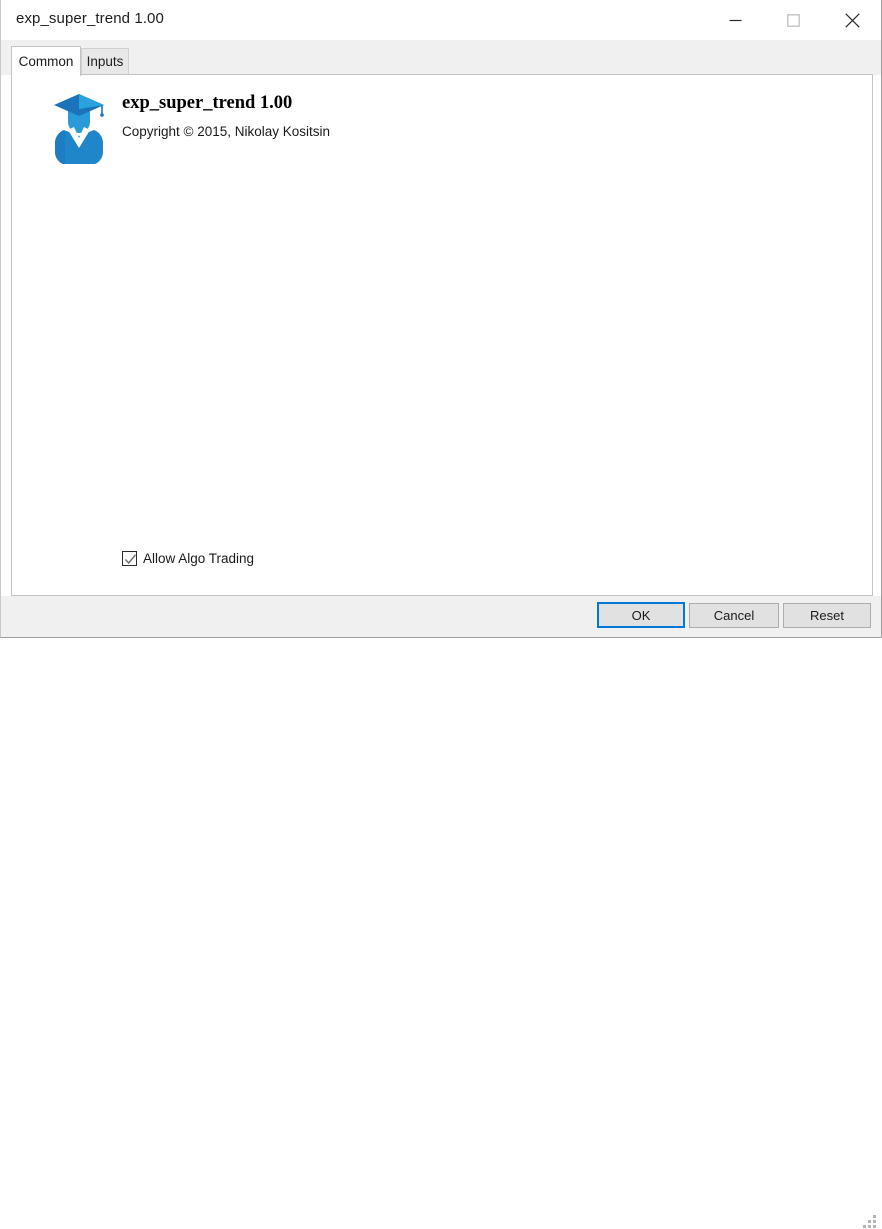  I want to click on tab-strip: Common Inputs, so click(441, 58).